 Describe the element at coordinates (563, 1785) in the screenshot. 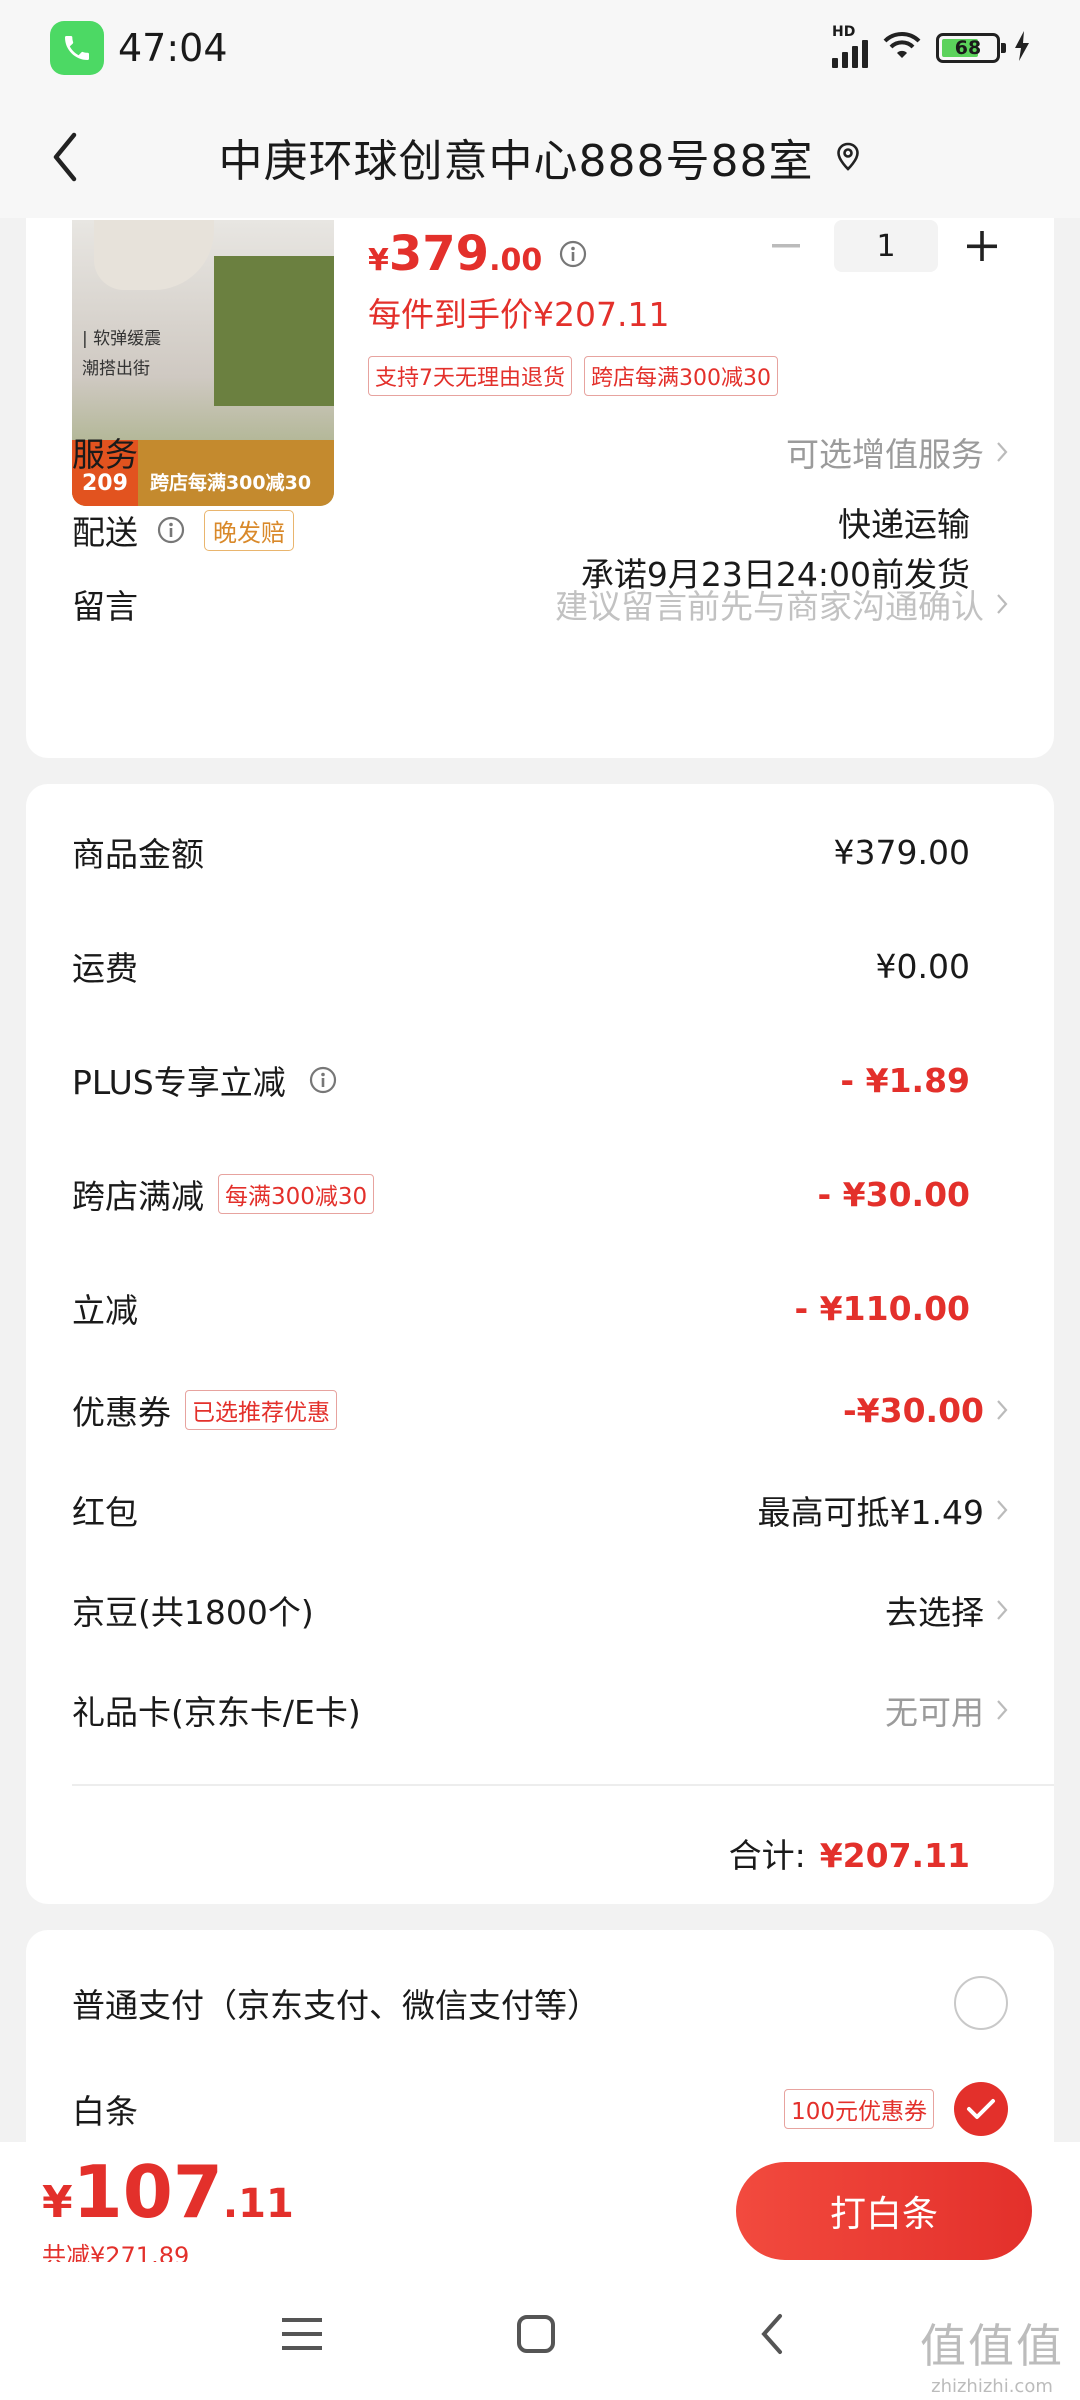

I see `divider` at that location.